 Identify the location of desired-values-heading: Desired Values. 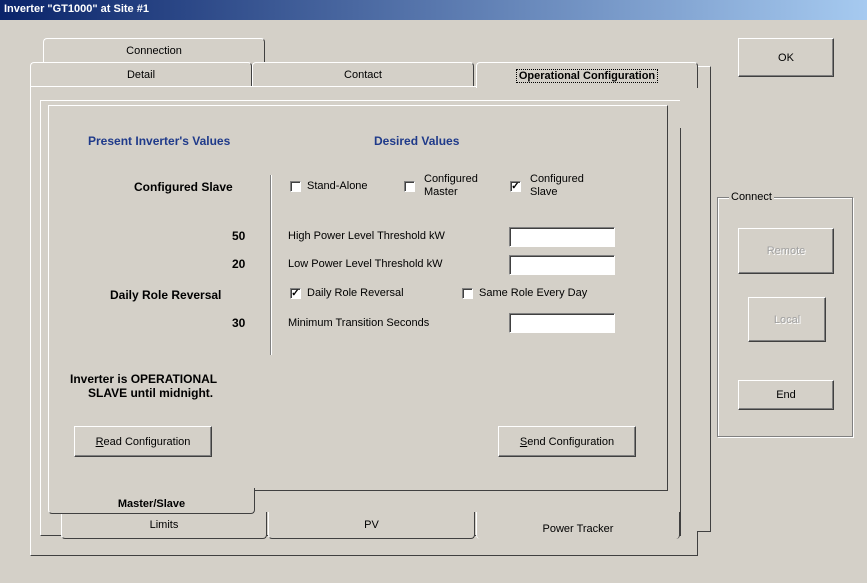
(417, 141).